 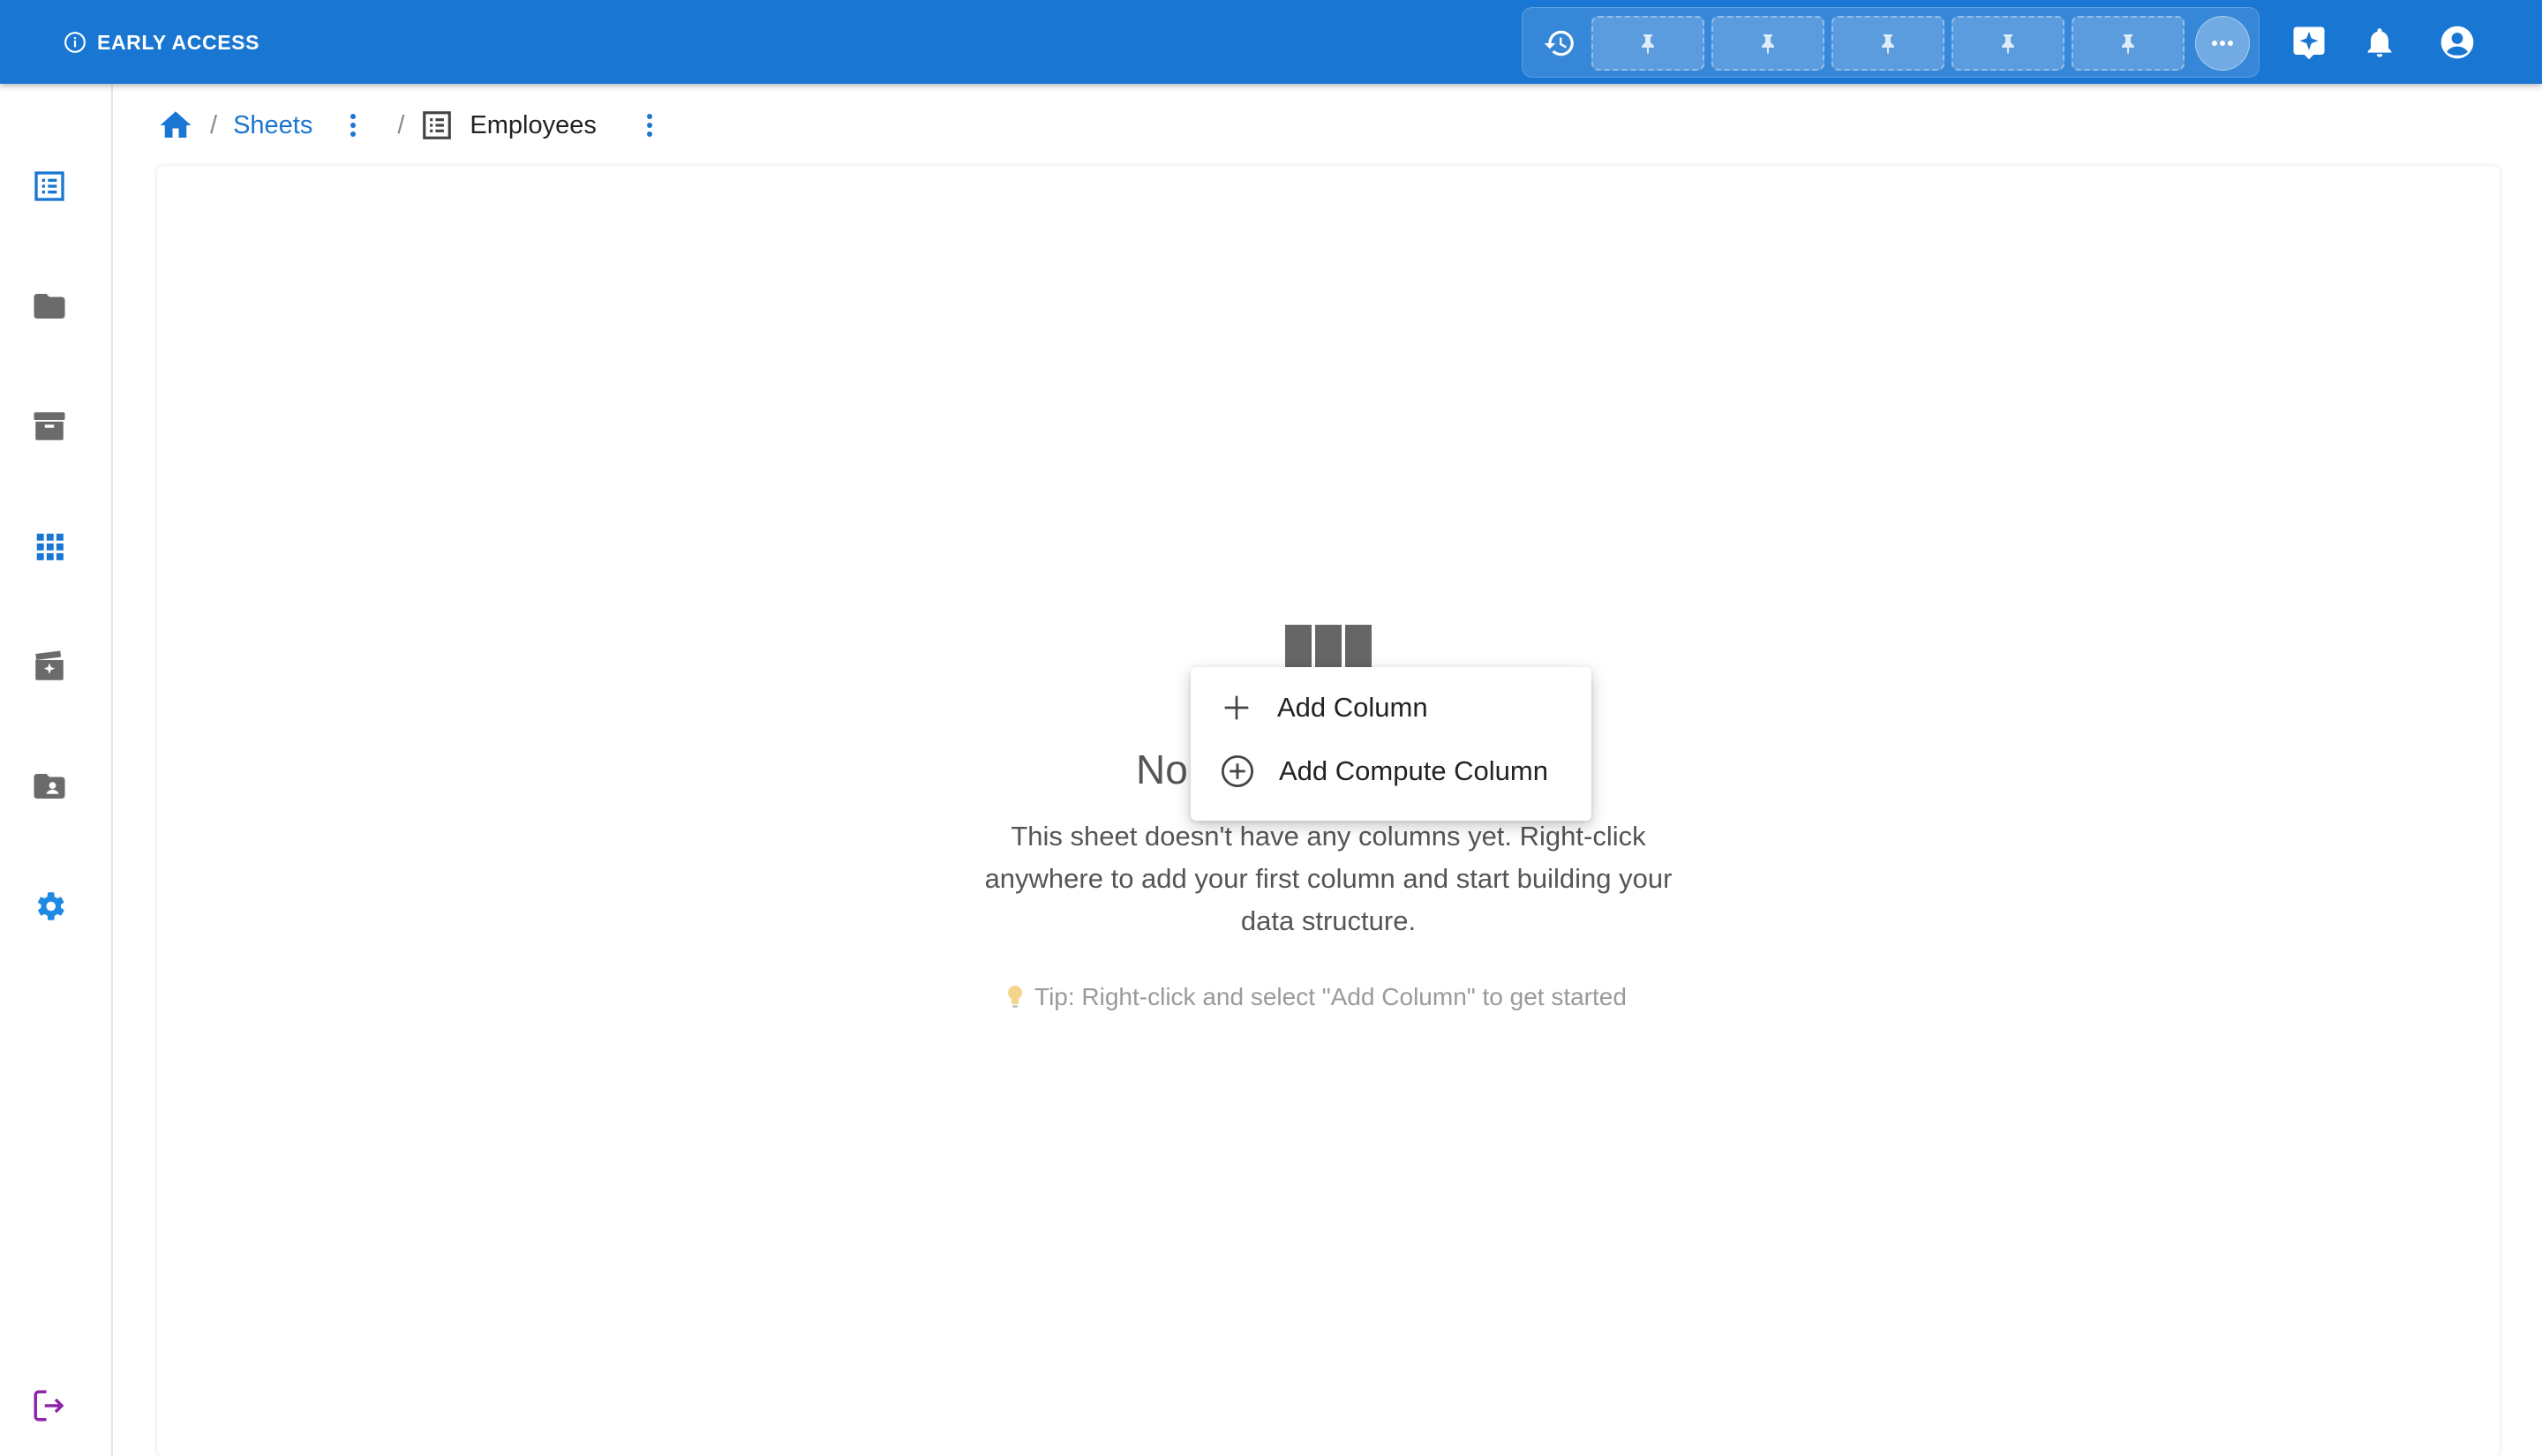 I want to click on more-pins-button, so click(x=2222, y=43).